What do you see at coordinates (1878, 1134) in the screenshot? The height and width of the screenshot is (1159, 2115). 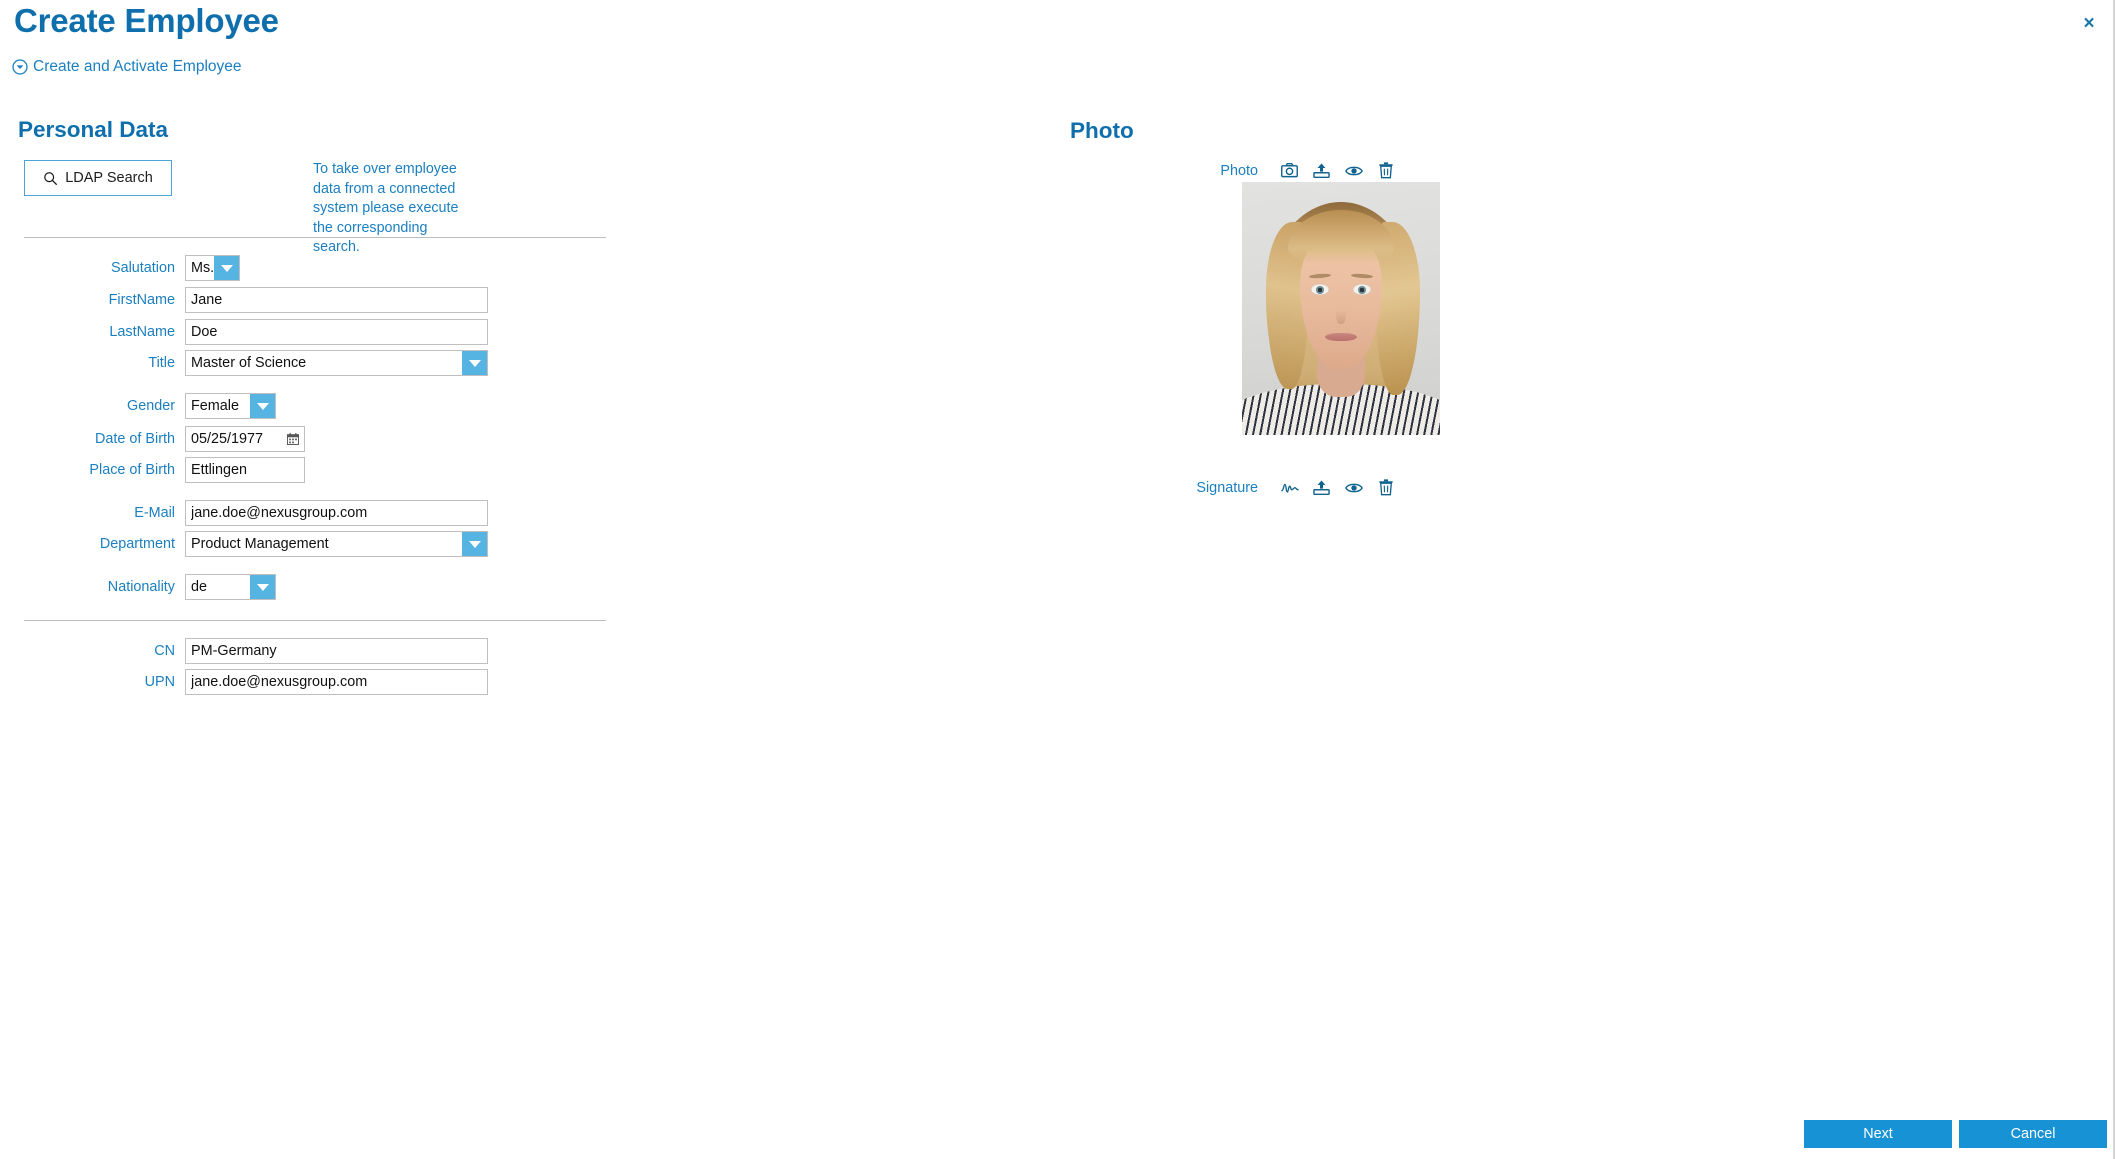 I see `next-button: Next` at bounding box center [1878, 1134].